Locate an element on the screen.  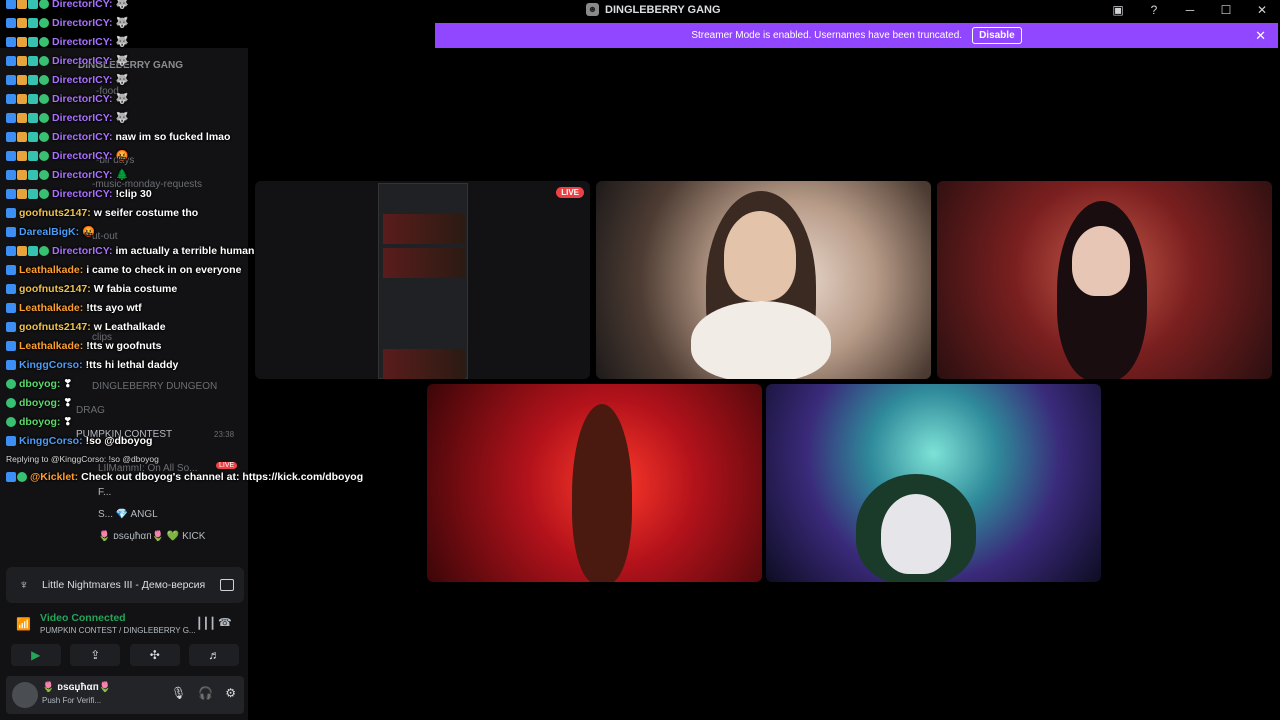
soundboard-button: ♬ is located at coordinates (214, 655).